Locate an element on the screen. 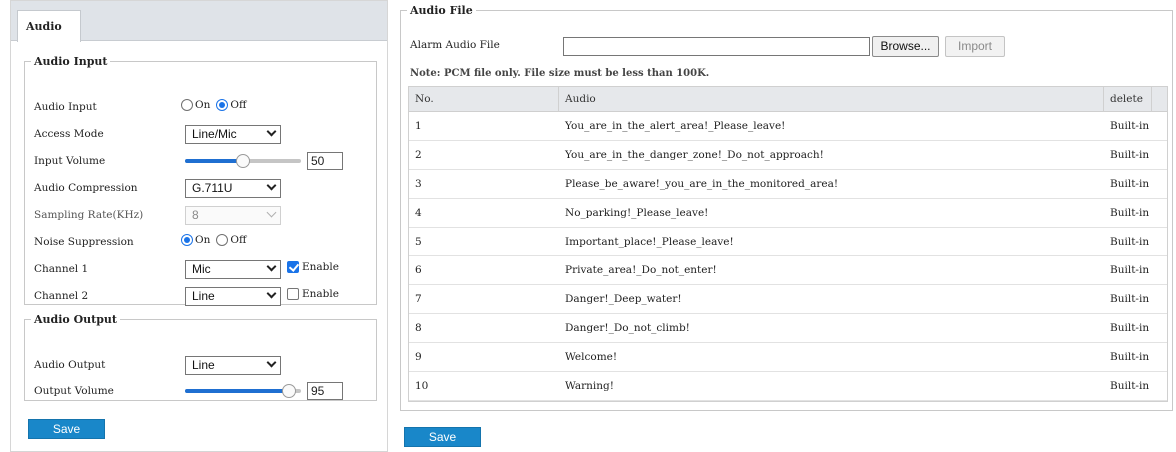 Image resolution: width=1176 pixels, height=452 pixels. audio-input-row: Audio Input On Off is located at coordinates (200, 107).